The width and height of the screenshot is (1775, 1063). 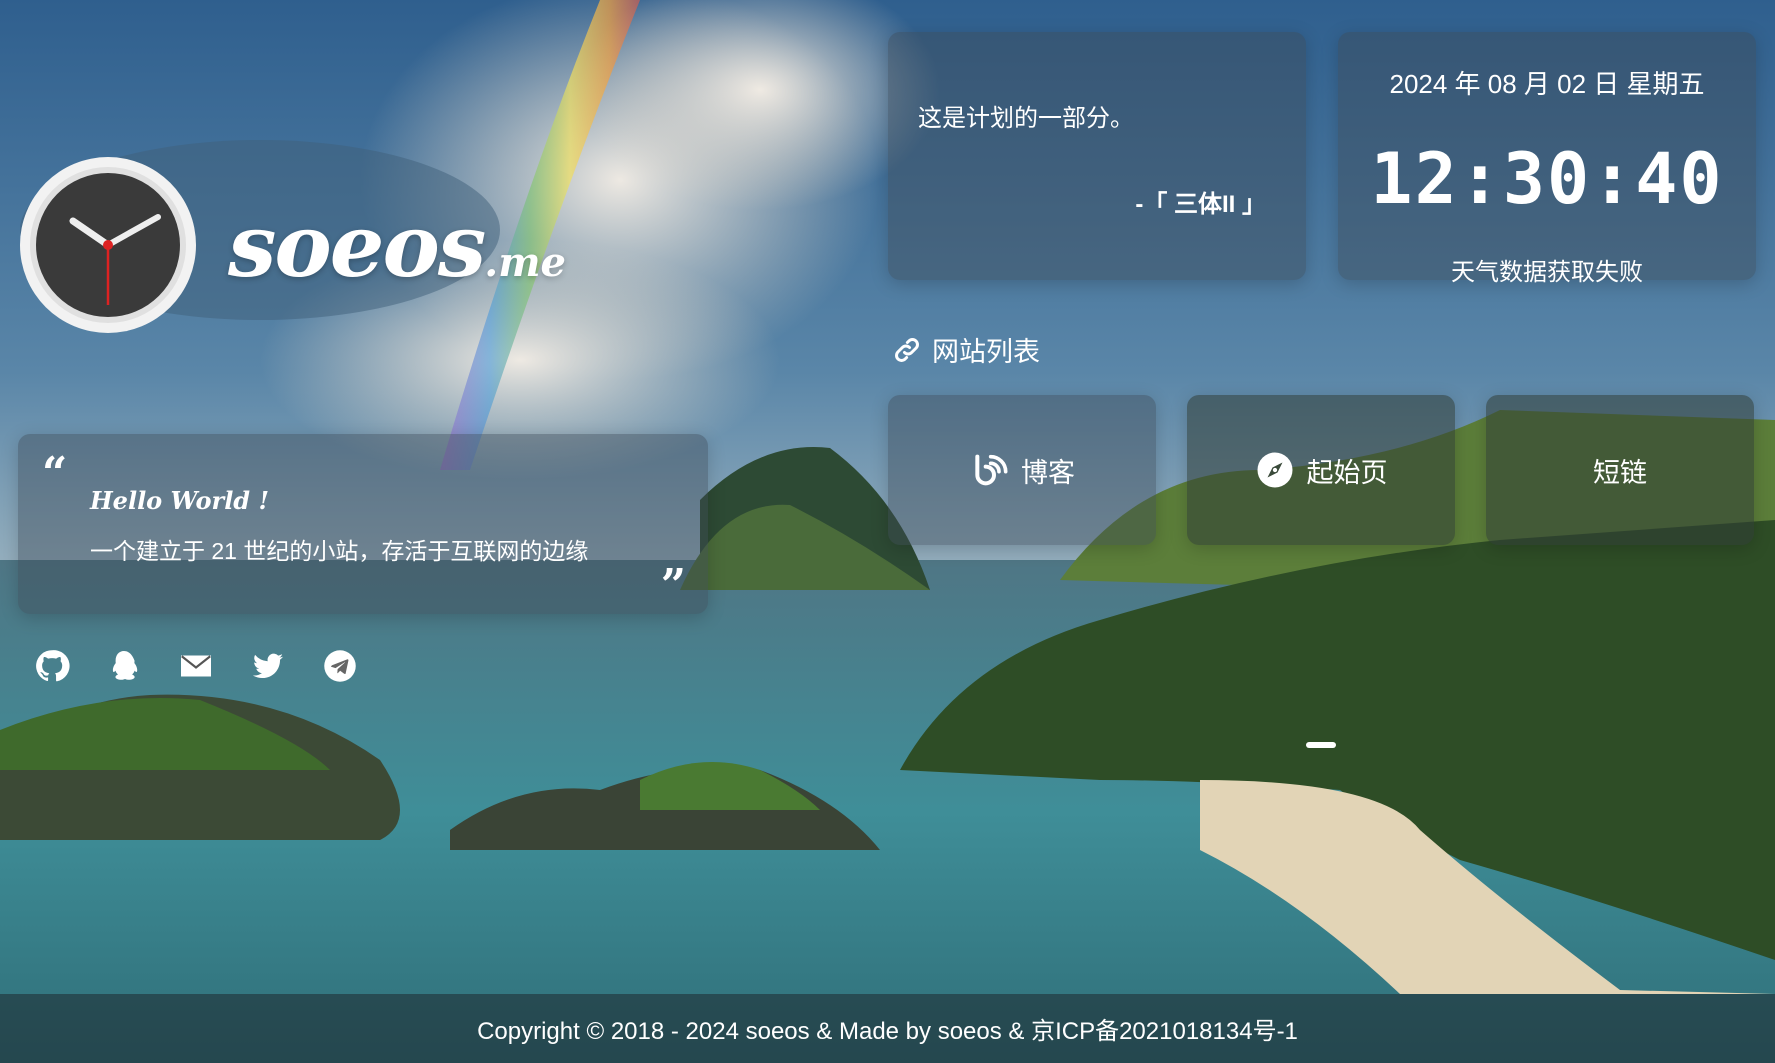 I want to click on mail-icon, so click(x=196, y=666).